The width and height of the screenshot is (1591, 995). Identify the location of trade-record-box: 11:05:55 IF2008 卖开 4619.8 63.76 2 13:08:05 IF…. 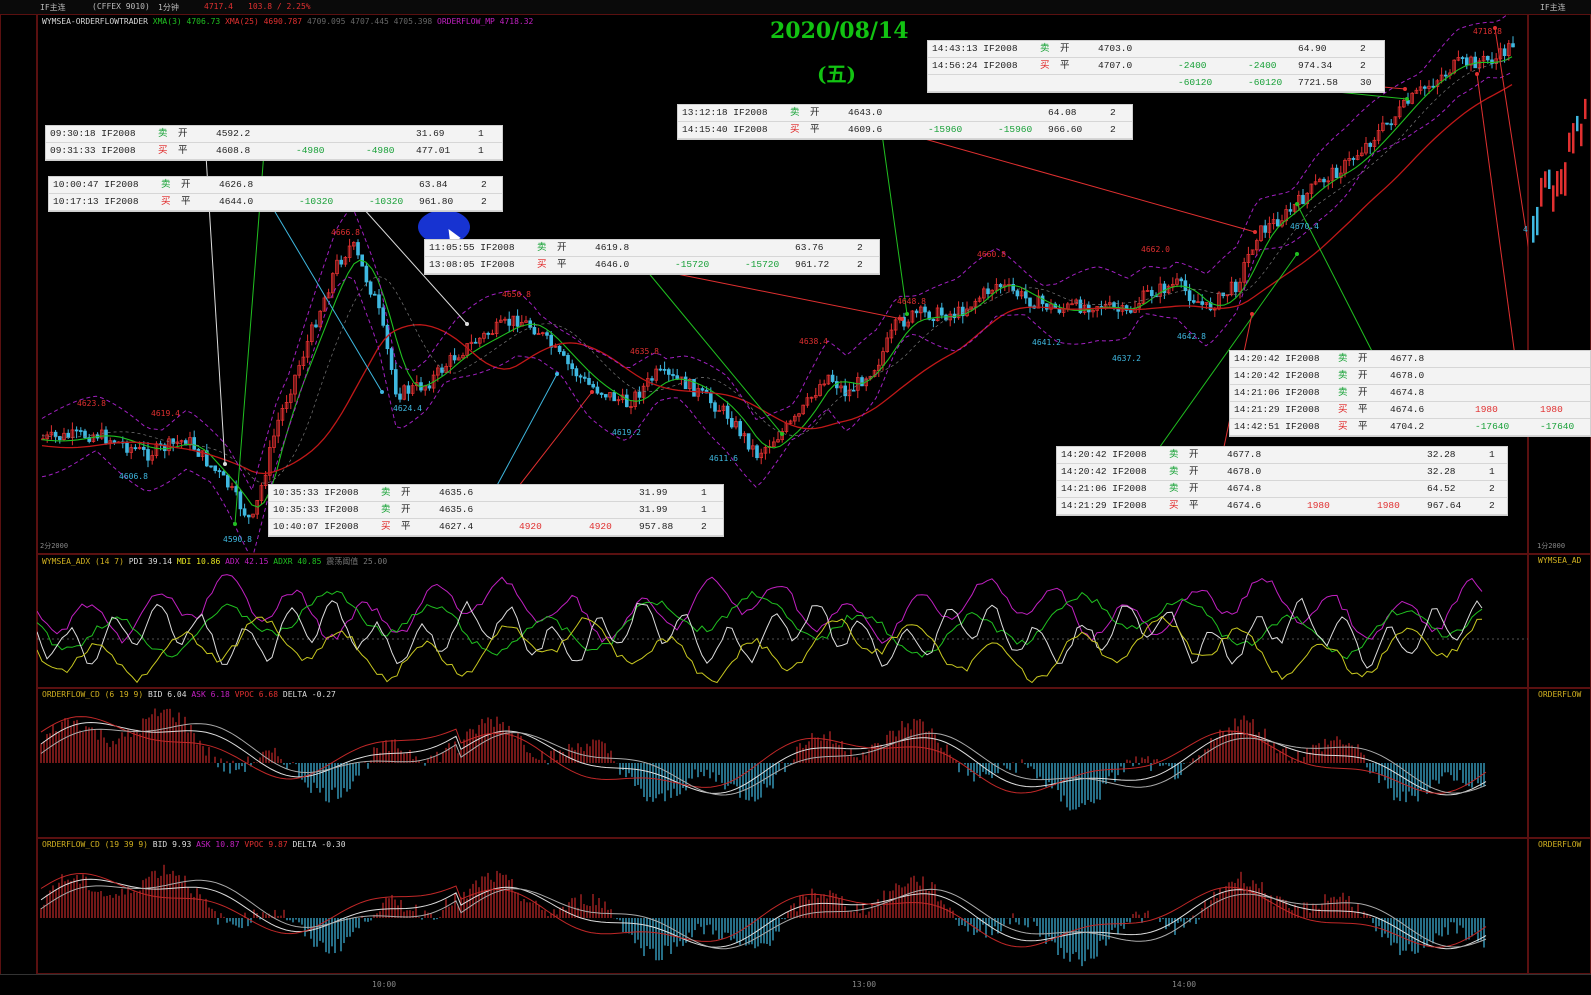
(652, 257).